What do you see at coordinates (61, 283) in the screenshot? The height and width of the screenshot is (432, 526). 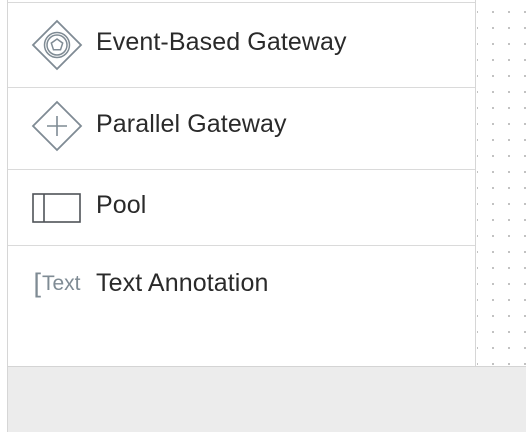 I see `text-annotation-icon-text: Text` at bounding box center [61, 283].